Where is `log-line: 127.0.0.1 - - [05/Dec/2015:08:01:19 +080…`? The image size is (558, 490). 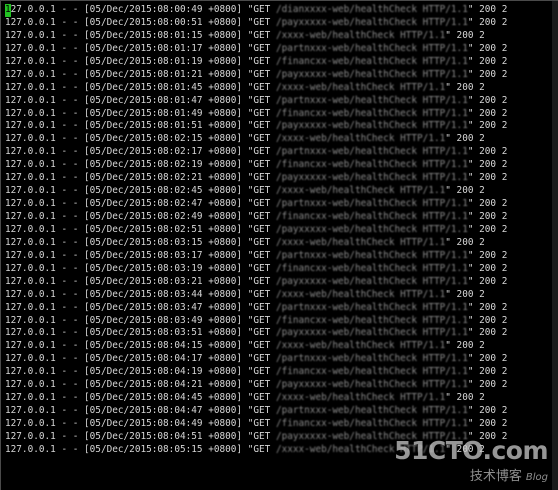
log-line: 127.0.0.1 - - [05/Dec/2015:08:01:19 +080… is located at coordinates (256, 62).